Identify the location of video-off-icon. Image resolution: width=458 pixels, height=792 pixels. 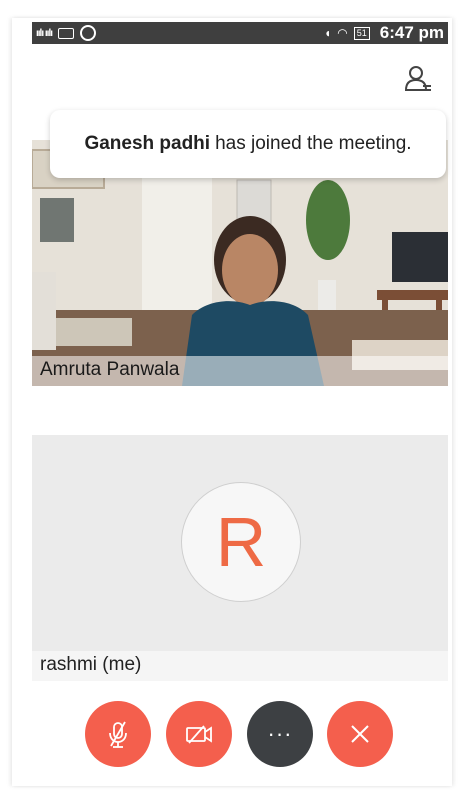
(199, 734).